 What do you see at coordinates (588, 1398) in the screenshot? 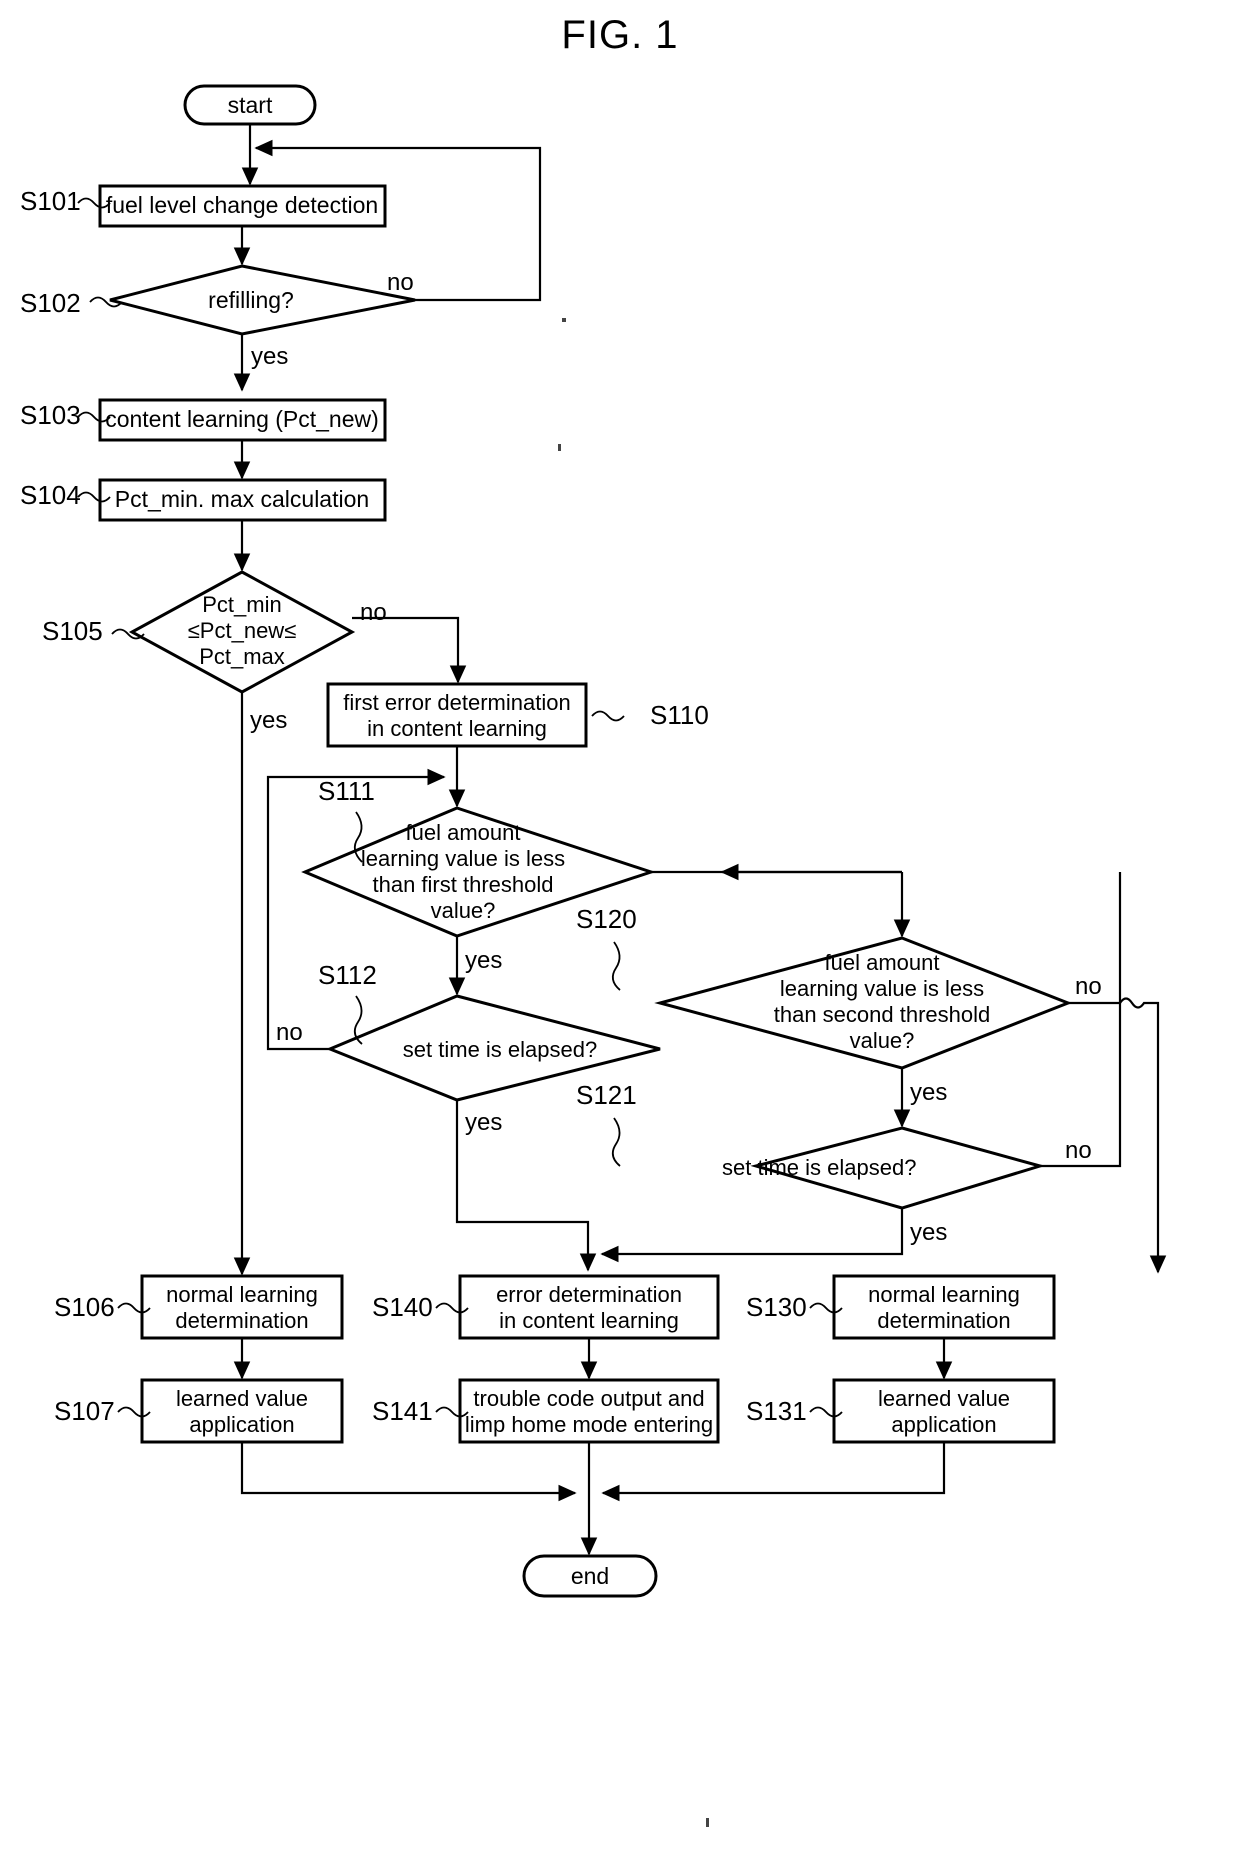
I see `s141-text-line-0: trouble code output and` at bounding box center [588, 1398].